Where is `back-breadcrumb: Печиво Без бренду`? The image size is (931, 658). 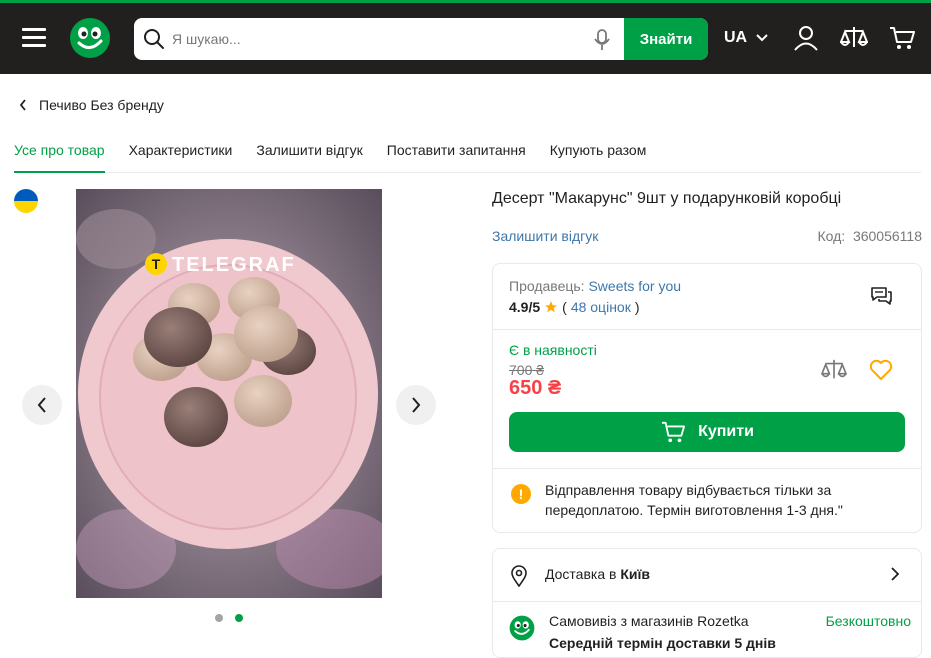
back-breadcrumb: Печиво Без бренду is located at coordinates (91, 105).